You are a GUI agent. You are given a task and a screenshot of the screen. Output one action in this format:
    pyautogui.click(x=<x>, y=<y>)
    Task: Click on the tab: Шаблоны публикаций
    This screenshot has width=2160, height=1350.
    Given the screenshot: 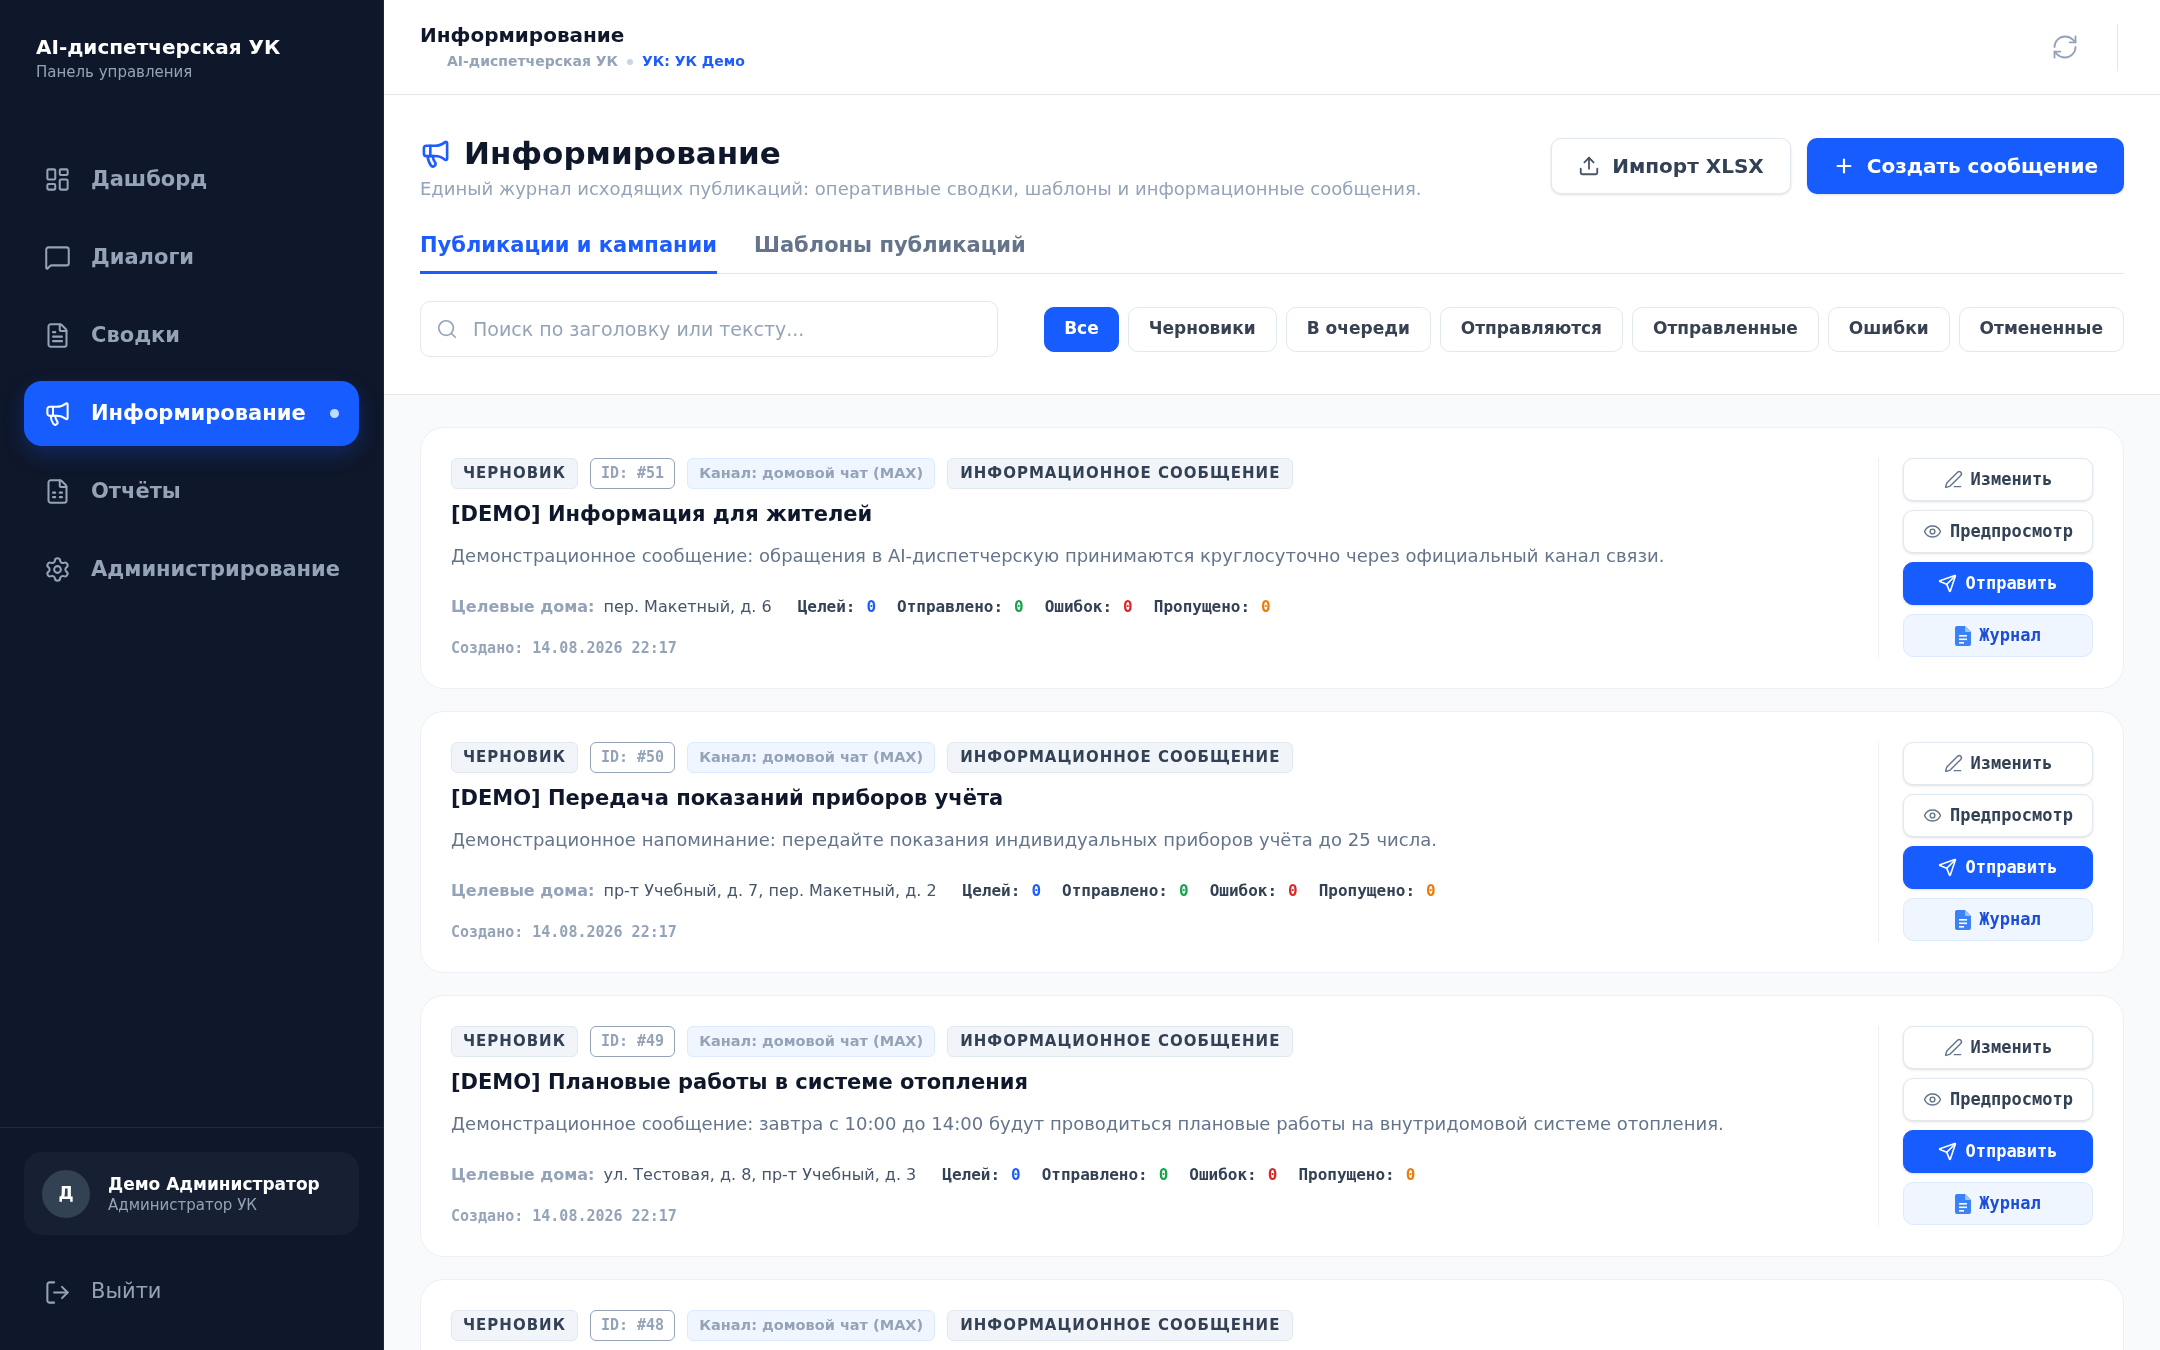 What is the action you would take?
    pyautogui.click(x=890, y=252)
    